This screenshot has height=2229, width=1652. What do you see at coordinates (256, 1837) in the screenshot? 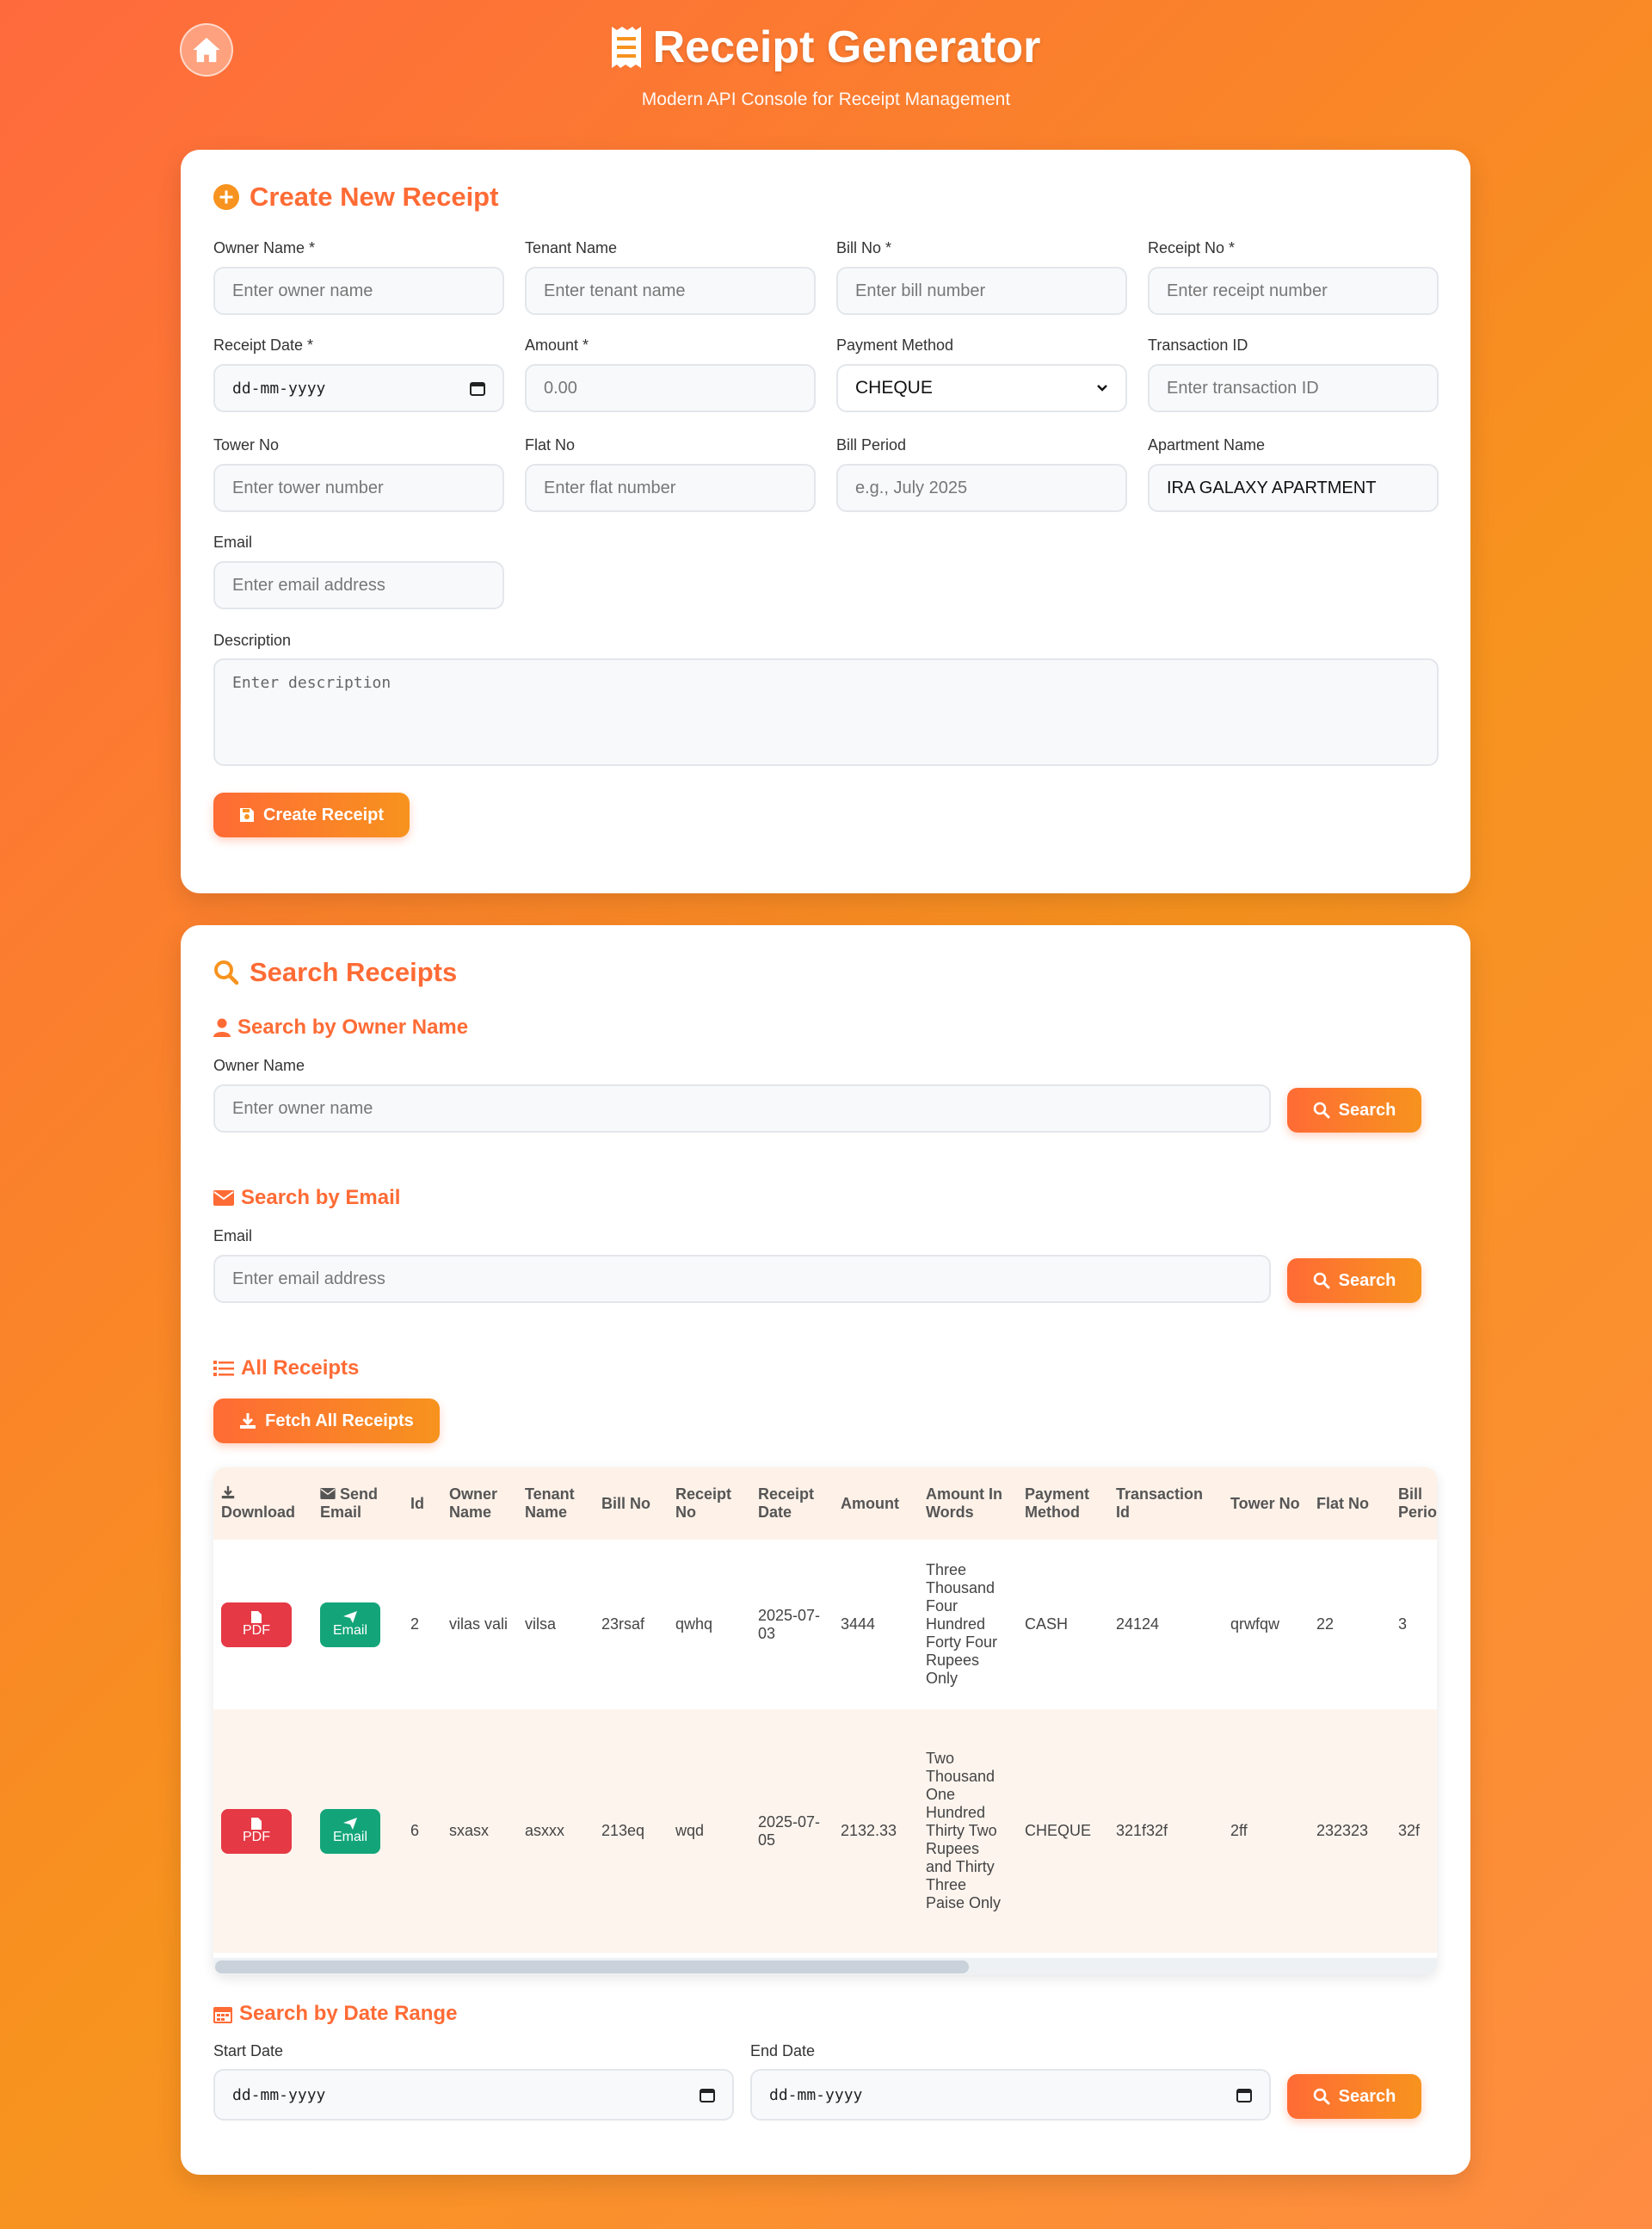
I see `pdf-label: PDF` at bounding box center [256, 1837].